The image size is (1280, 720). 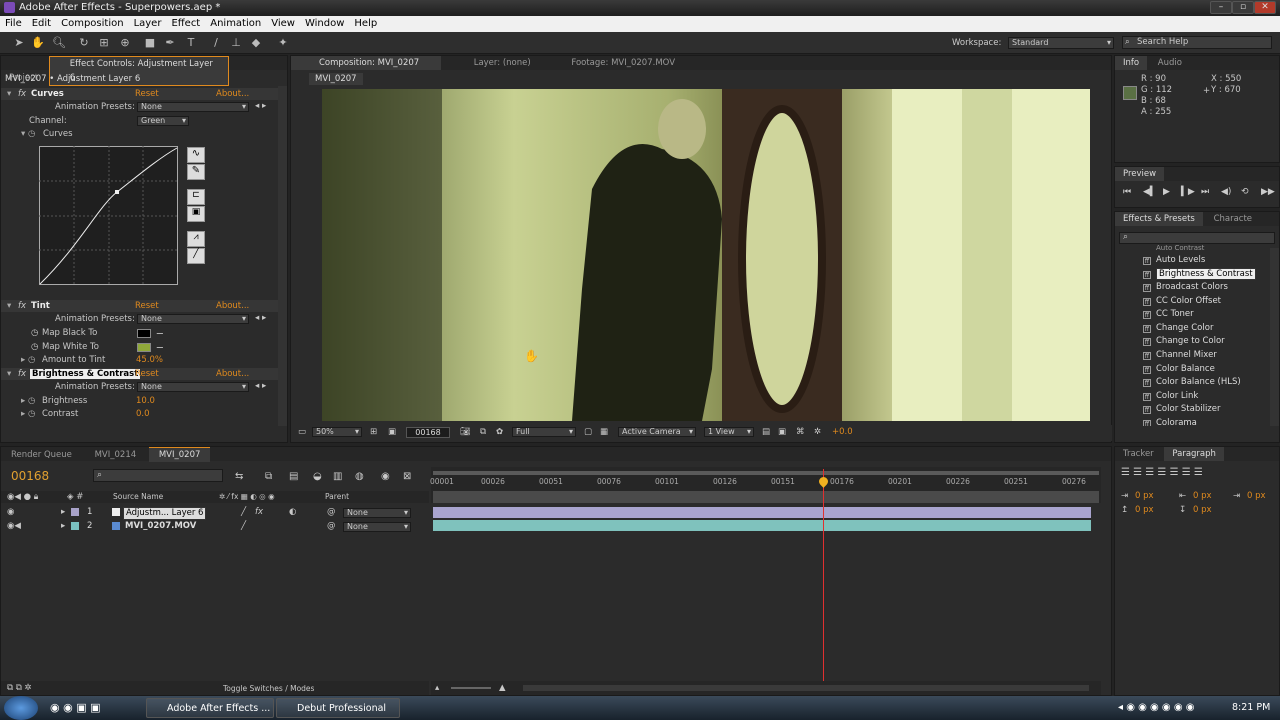 What do you see at coordinates (762, 512) in the screenshot?
I see `layer-1-bar` at bounding box center [762, 512].